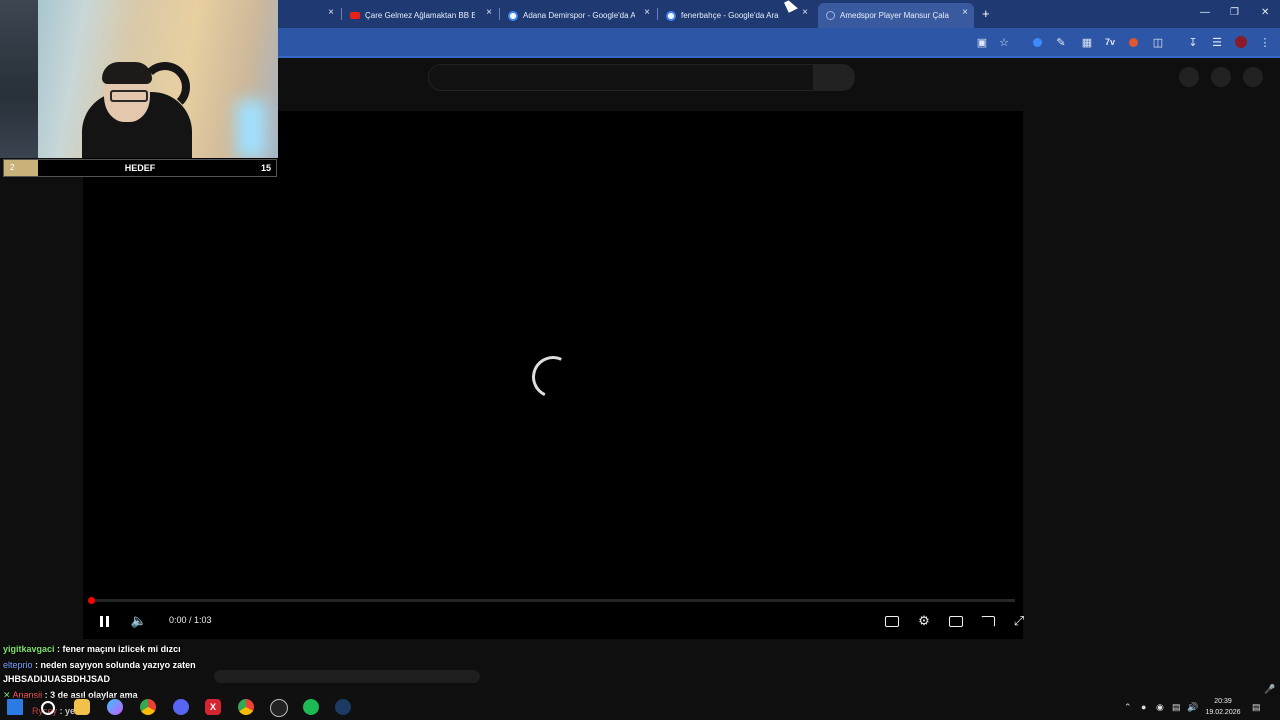 The image size is (1280, 720). What do you see at coordinates (121, 649) in the screenshot?
I see `chat-text: fener maçını izlicek mi dızcı` at bounding box center [121, 649].